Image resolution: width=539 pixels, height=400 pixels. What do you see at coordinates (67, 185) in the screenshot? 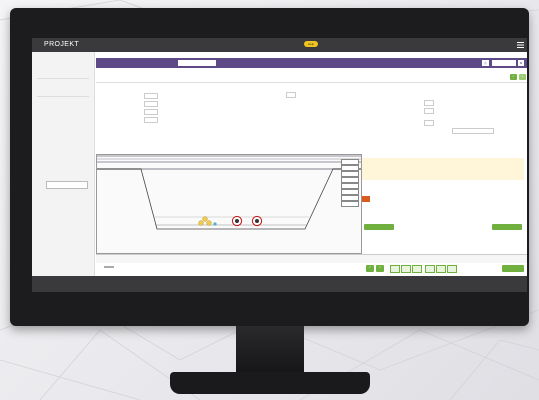
I see `sidebar-button` at bounding box center [67, 185].